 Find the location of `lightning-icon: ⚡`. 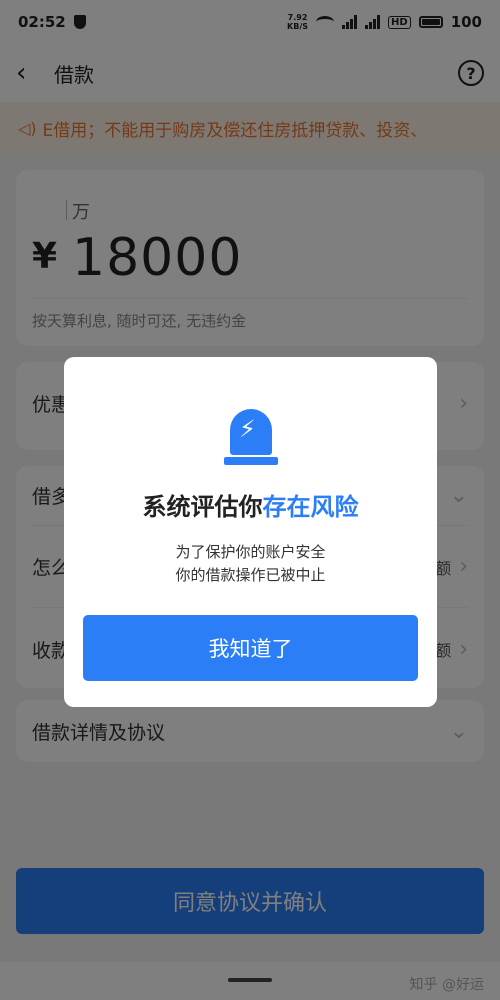

lightning-icon: ⚡ is located at coordinates (247, 429).